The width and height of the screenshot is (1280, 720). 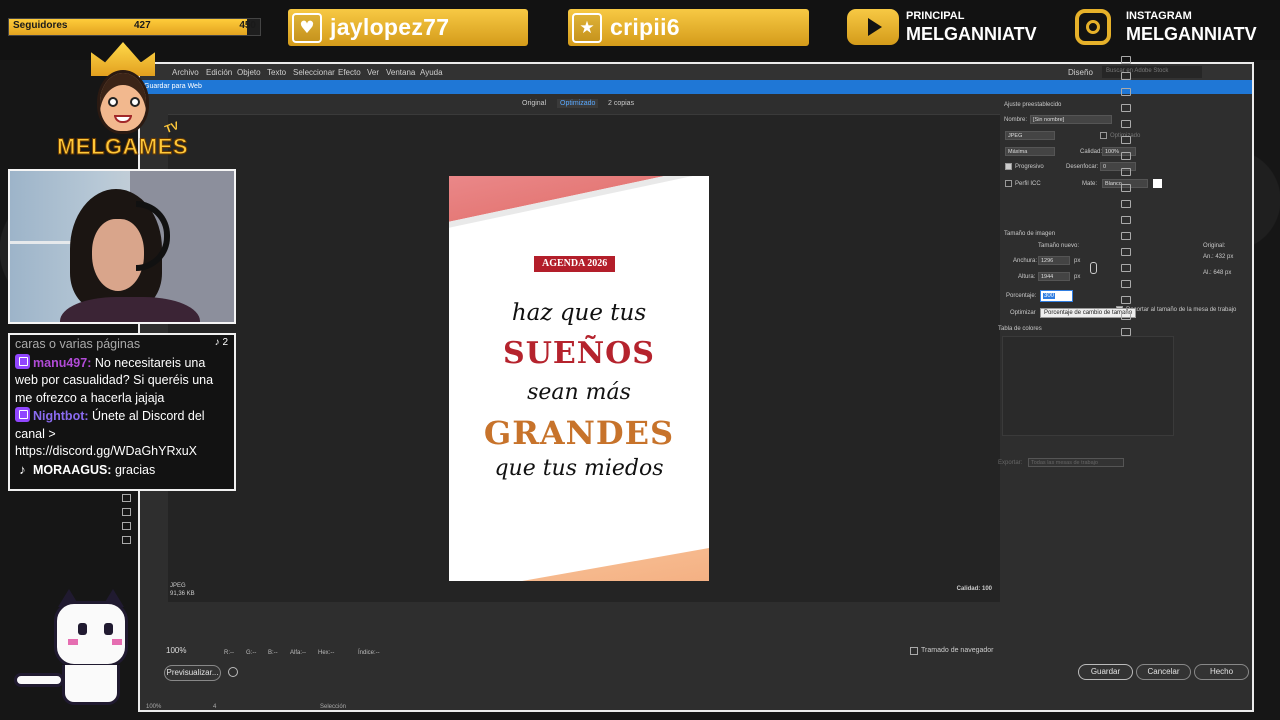 What do you see at coordinates (1105, 672) in the screenshot?
I see `save-button: Guardar` at bounding box center [1105, 672].